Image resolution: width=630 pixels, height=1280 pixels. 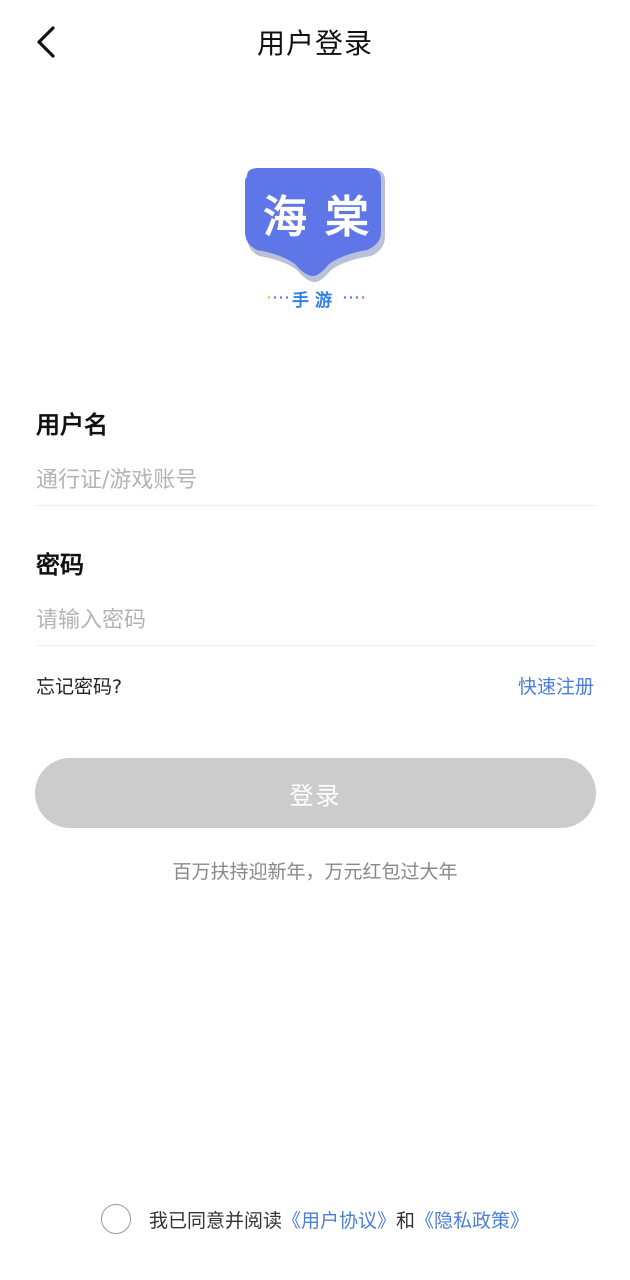 What do you see at coordinates (347, 217) in the screenshot?
I see `logo-char-2: 棠` at bounding box center [347, 217].